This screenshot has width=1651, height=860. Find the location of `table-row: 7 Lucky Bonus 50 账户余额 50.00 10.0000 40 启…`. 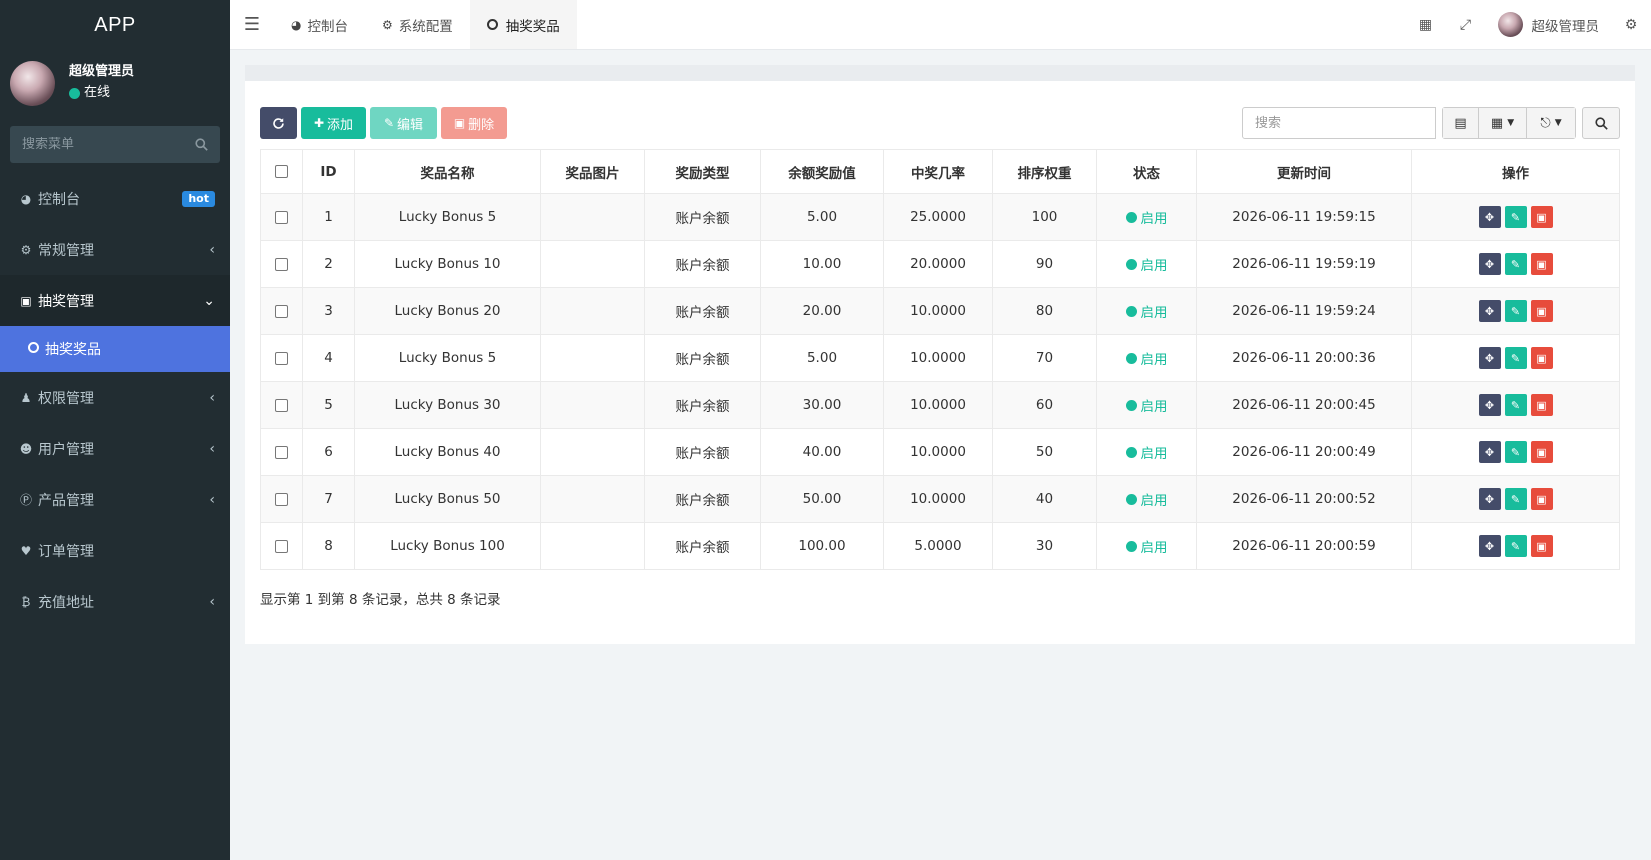

table-row: 7 Lucky Bonus 50 账户余额 50.00 10.0000 40 启… is located at coordinates (940, 499).